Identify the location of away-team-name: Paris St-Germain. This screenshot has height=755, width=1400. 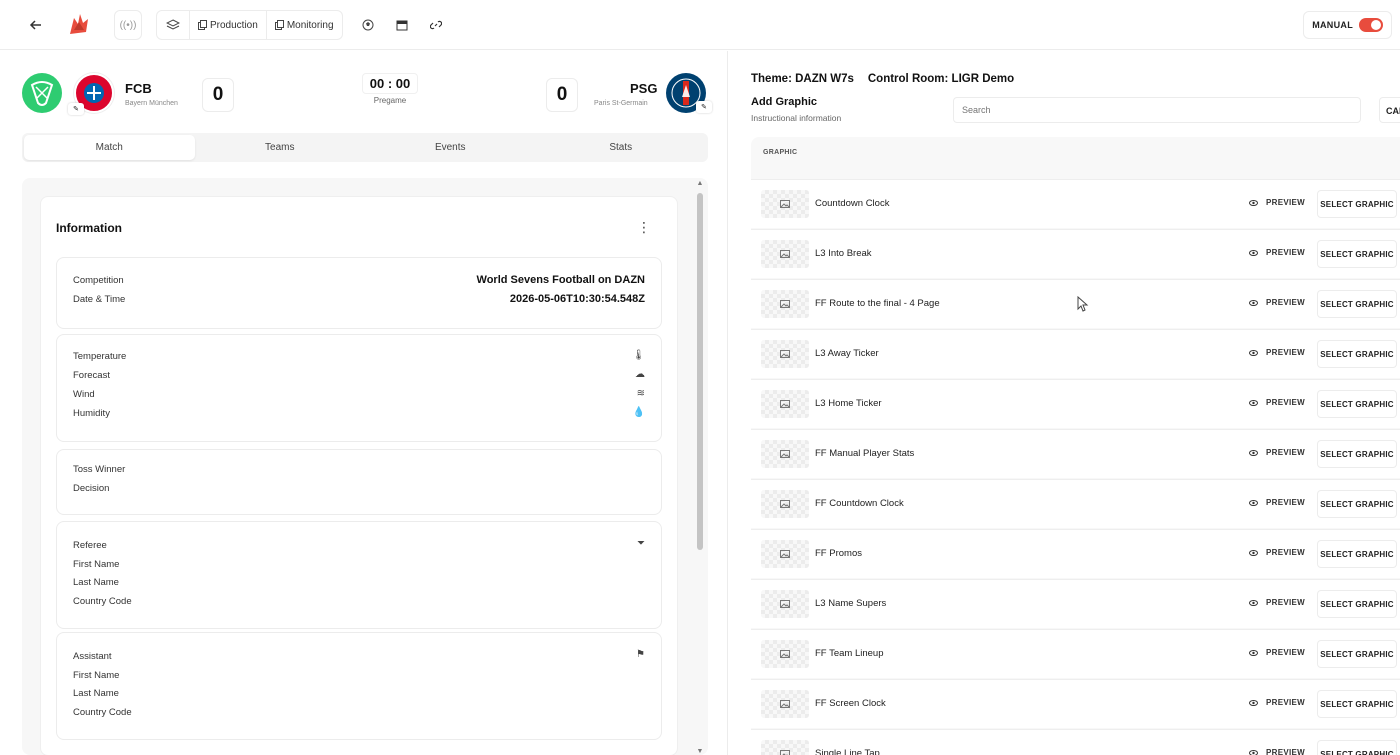
(621, 103).